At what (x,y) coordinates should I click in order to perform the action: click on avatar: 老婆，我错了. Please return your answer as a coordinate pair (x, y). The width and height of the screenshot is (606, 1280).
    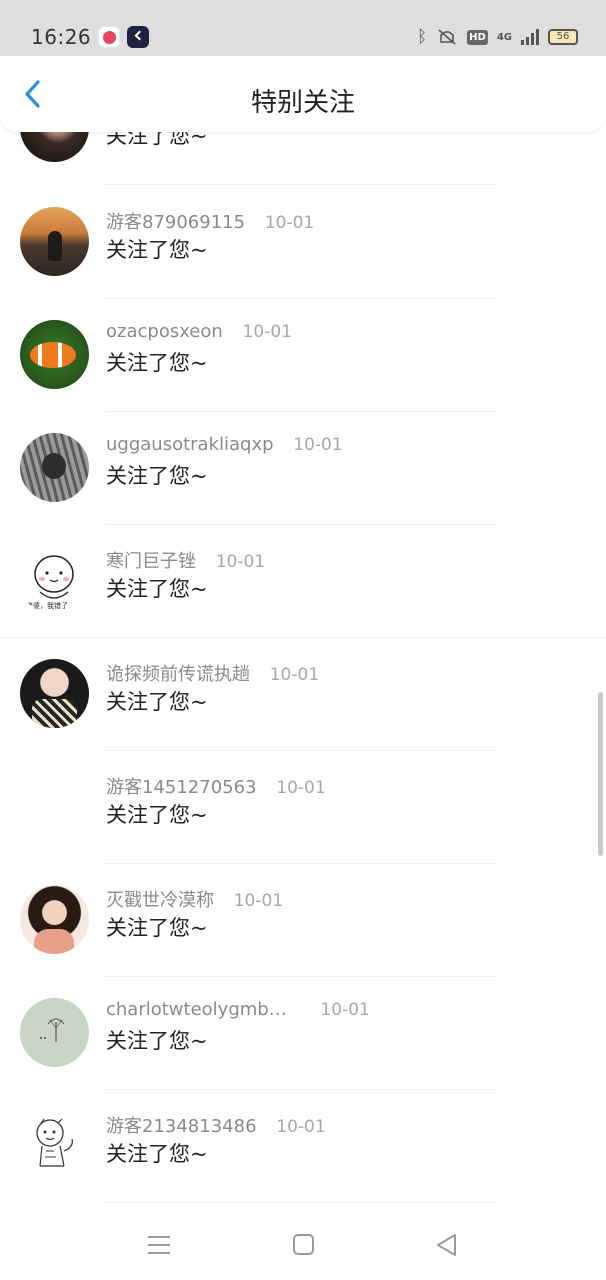
    Looking at the image, I should click on (54, 580).